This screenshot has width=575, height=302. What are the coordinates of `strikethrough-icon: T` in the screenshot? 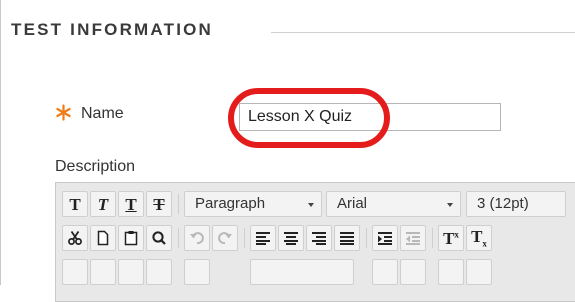 It's located at (159, 204).